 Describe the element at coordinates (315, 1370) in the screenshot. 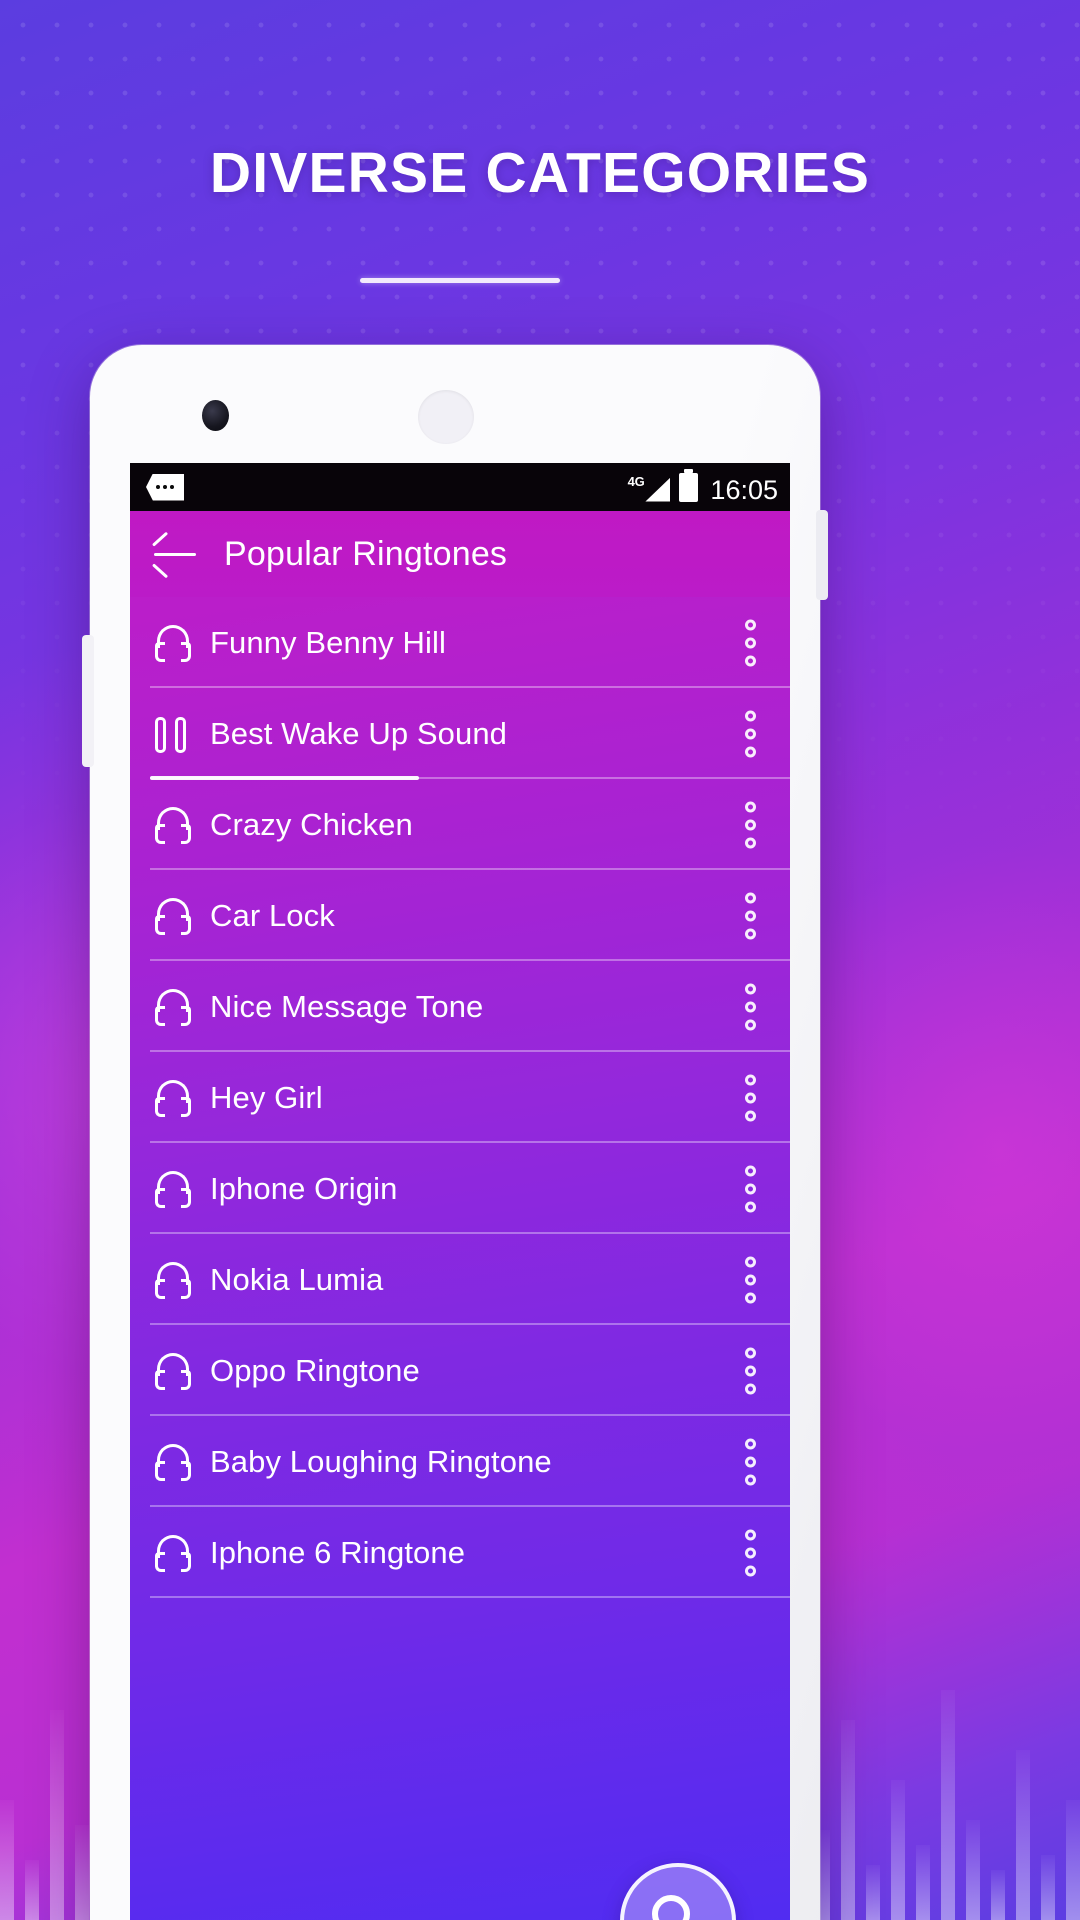

I see `list-item-label: Oppo Ringtone` at that location.